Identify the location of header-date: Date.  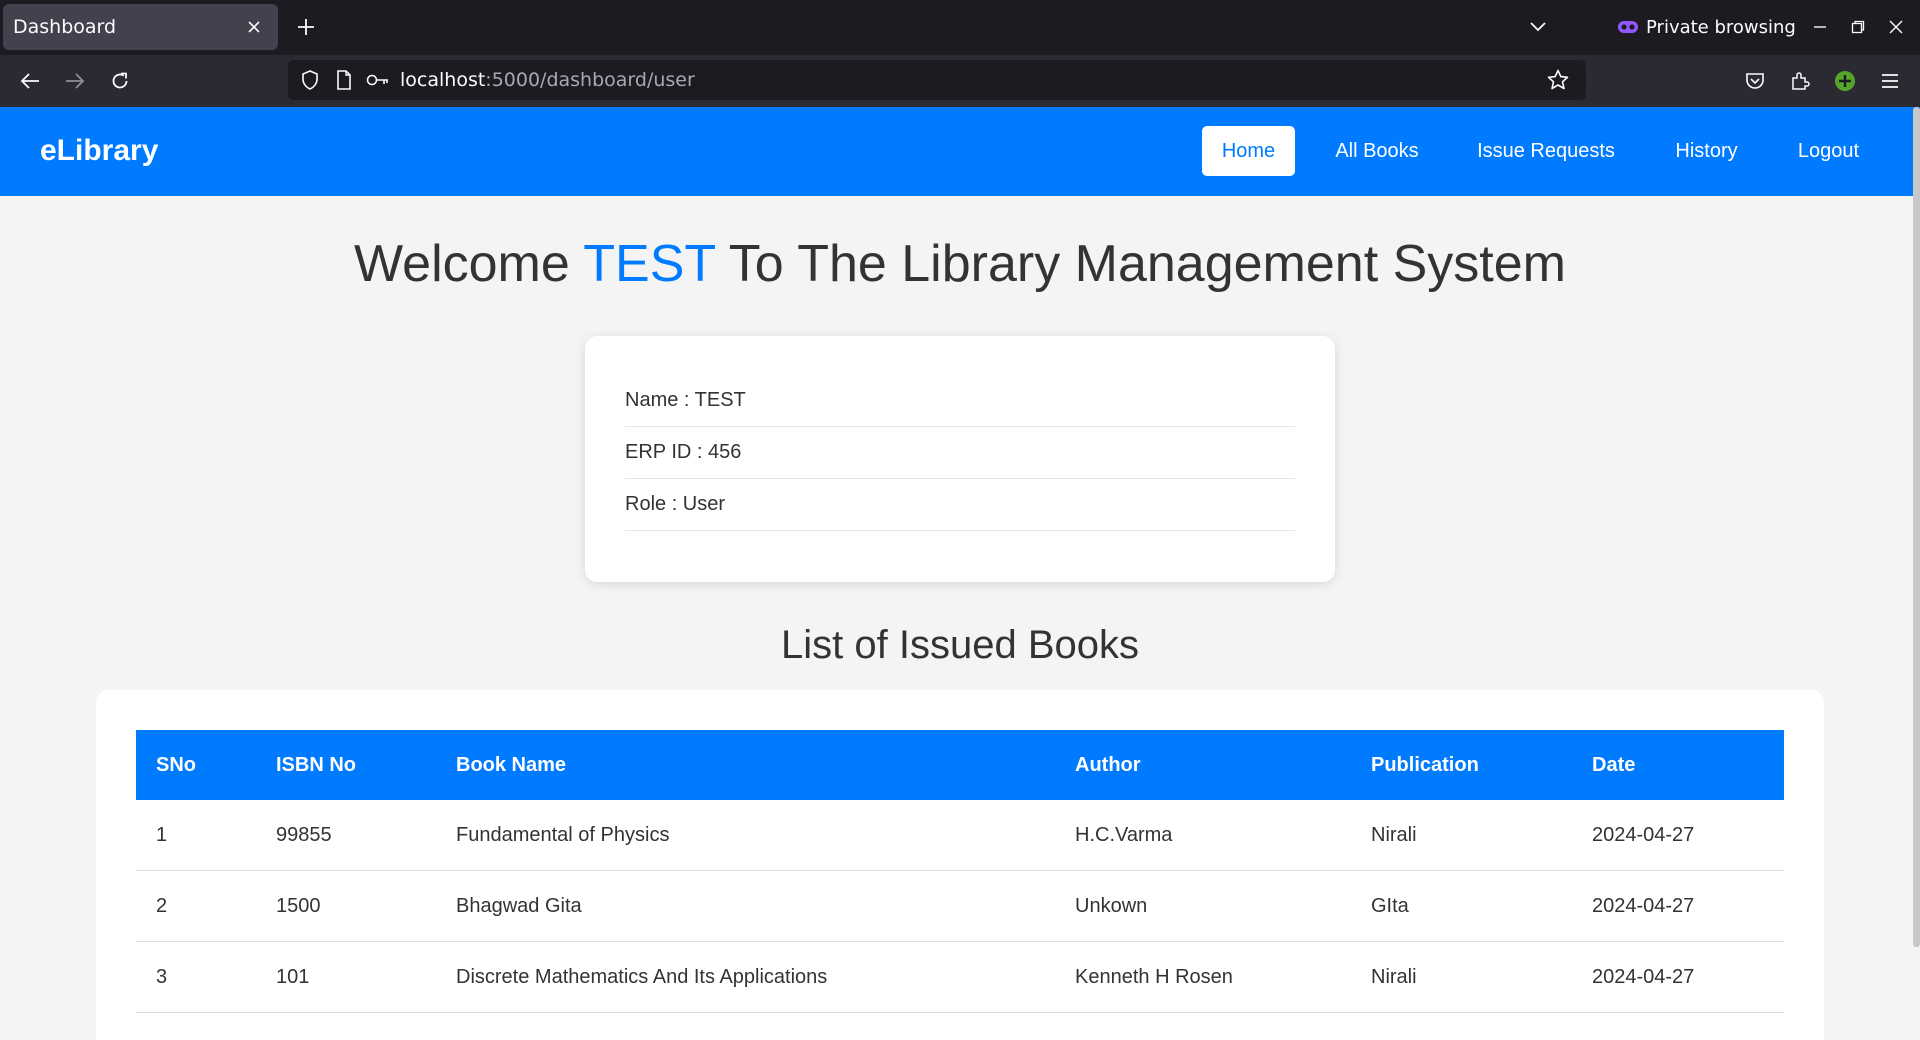
(1614, 764).